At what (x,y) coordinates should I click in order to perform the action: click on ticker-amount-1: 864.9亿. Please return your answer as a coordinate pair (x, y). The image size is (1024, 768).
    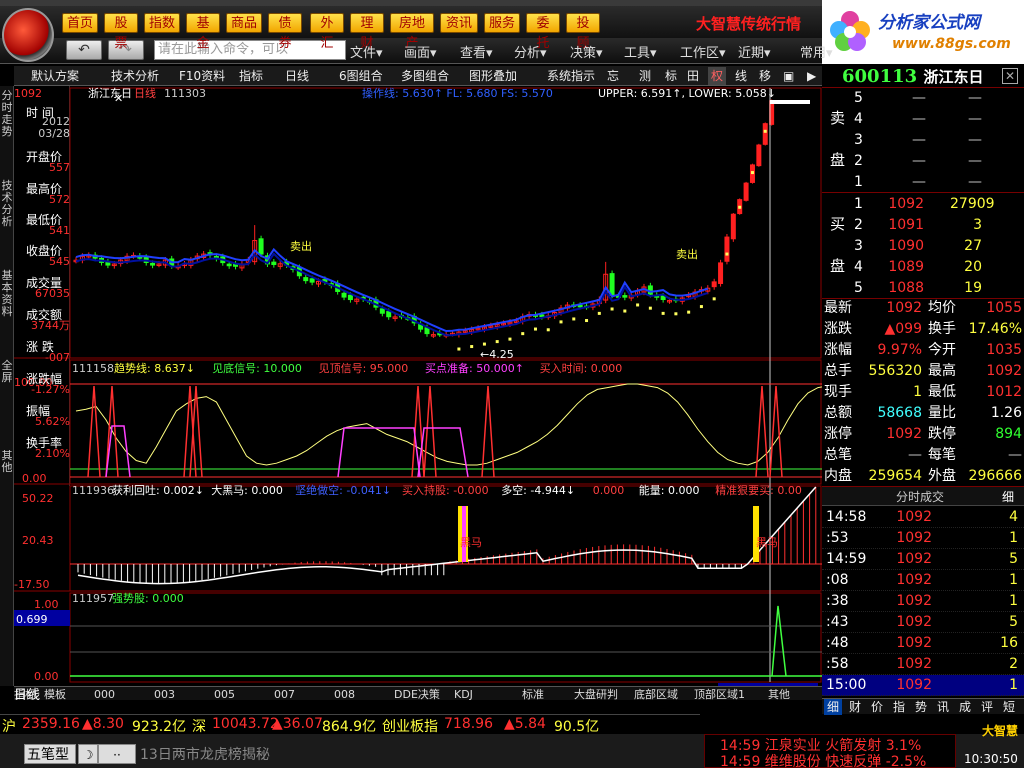
    Looking at the image, I should click on (349, 727).